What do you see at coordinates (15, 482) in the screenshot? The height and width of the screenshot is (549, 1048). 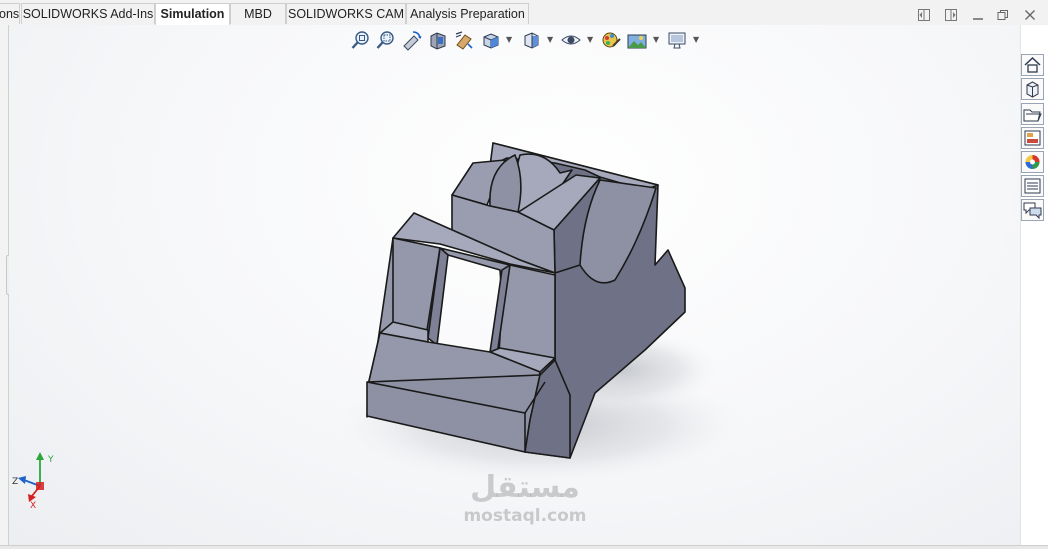 I see `triad-z-label: Z` at bounding box center [15, 482].